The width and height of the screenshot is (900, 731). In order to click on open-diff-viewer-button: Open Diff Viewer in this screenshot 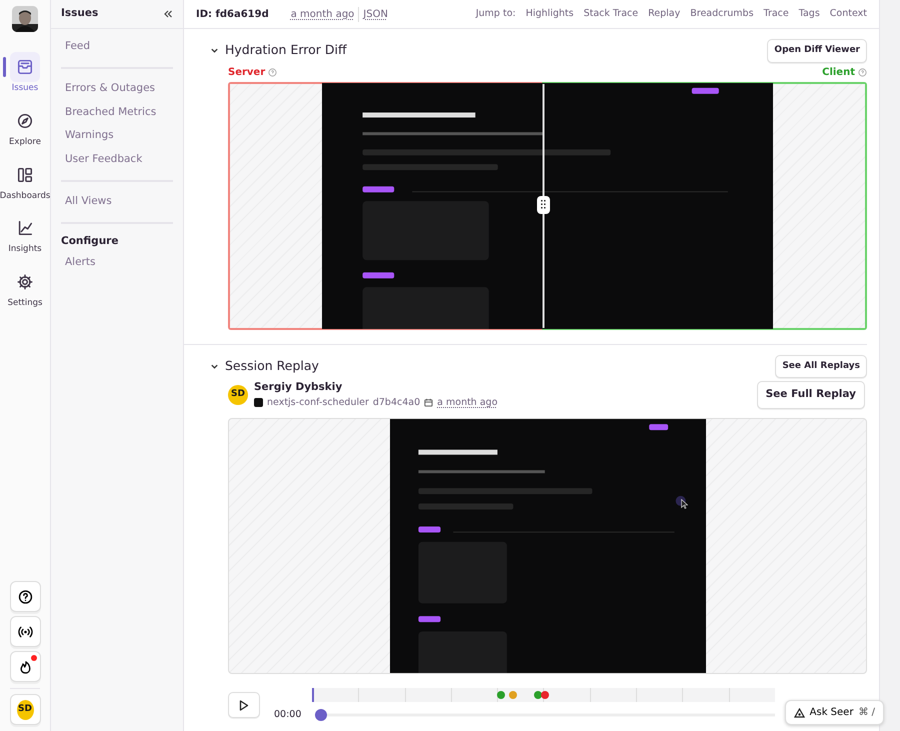, I will do `click(817, 50)`.